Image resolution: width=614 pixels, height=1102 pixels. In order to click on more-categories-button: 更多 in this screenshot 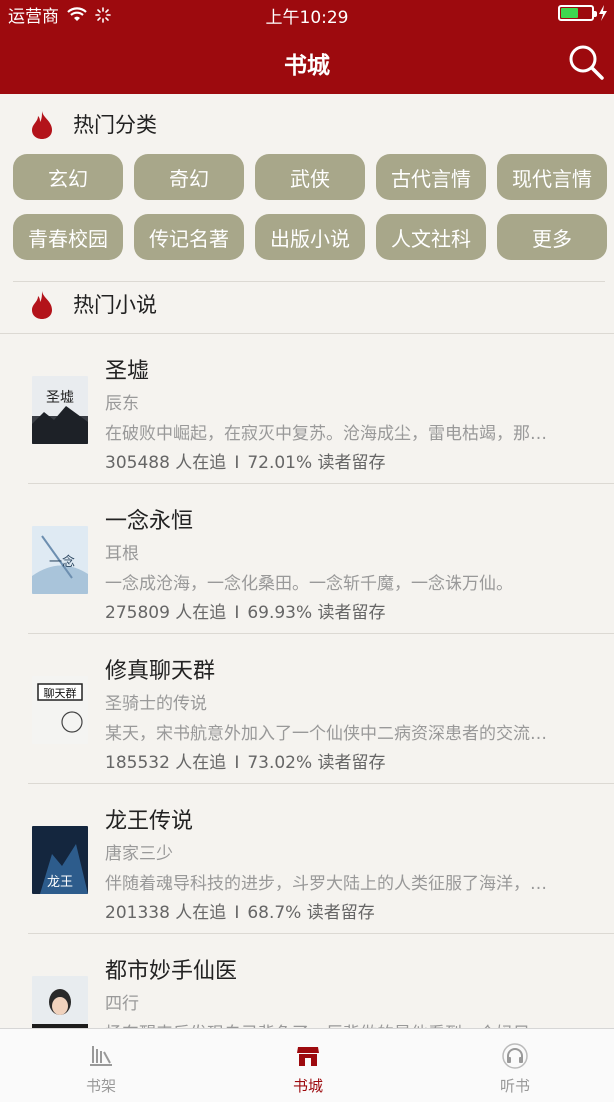, I will do `click(552, 237)`.